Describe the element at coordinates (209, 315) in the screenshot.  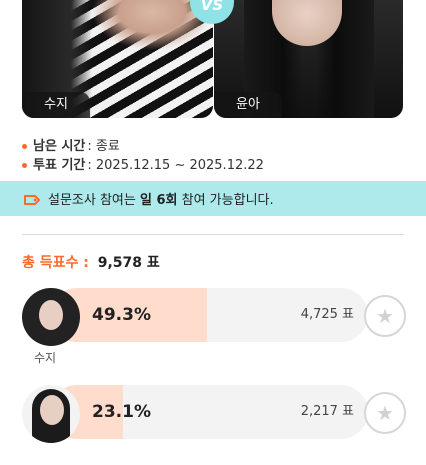
I see `vote-bar: 49.3% 4,725 표` at that location.